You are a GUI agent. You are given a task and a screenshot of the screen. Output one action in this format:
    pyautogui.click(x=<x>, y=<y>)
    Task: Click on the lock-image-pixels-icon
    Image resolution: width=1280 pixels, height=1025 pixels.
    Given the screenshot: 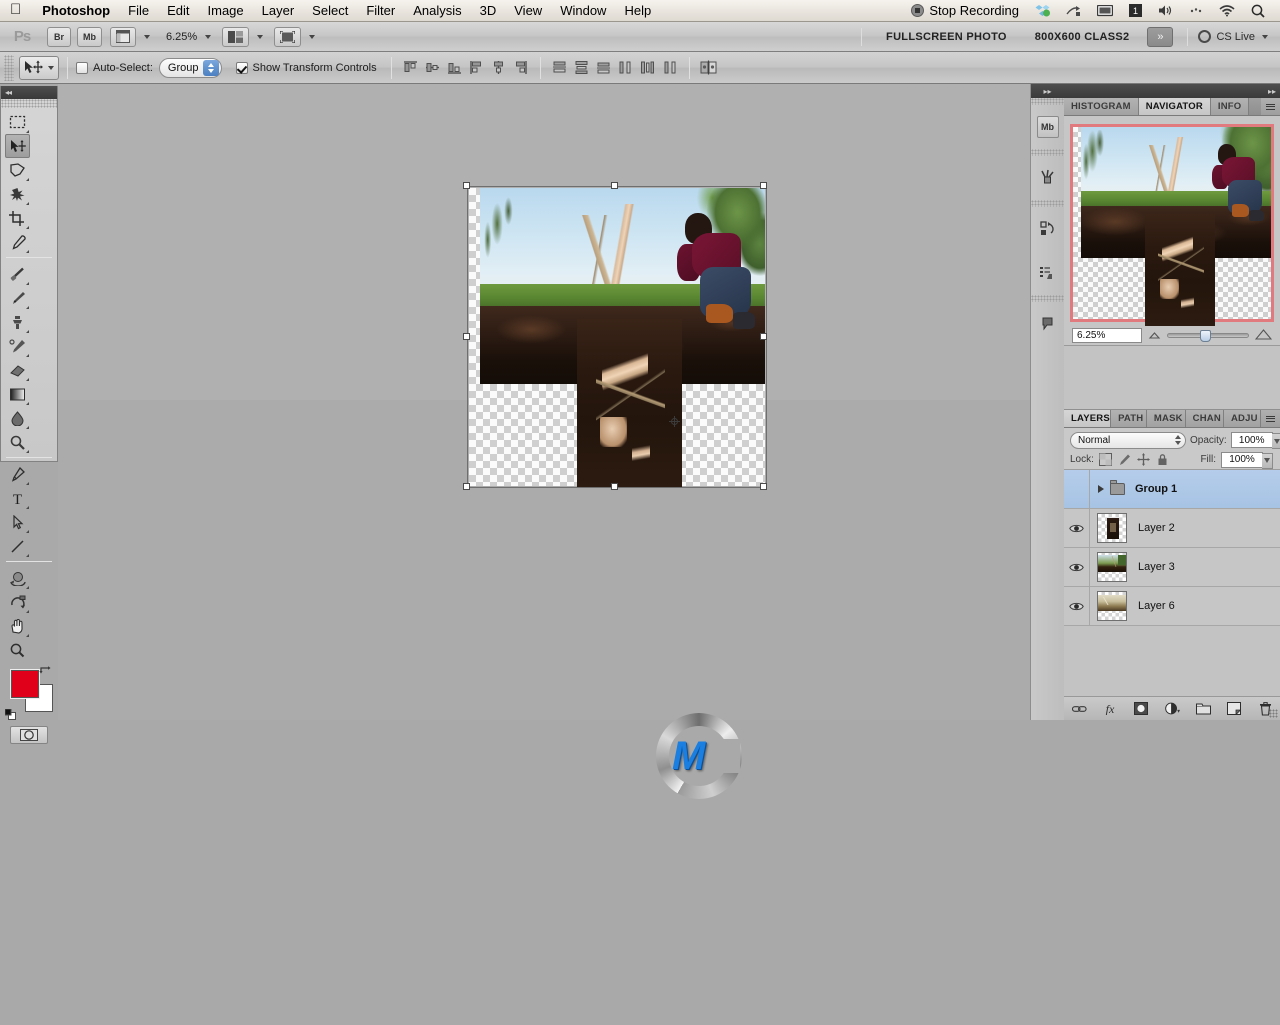 What is the action you would take?
    pyautogui.click(x=1125, y=460)
    